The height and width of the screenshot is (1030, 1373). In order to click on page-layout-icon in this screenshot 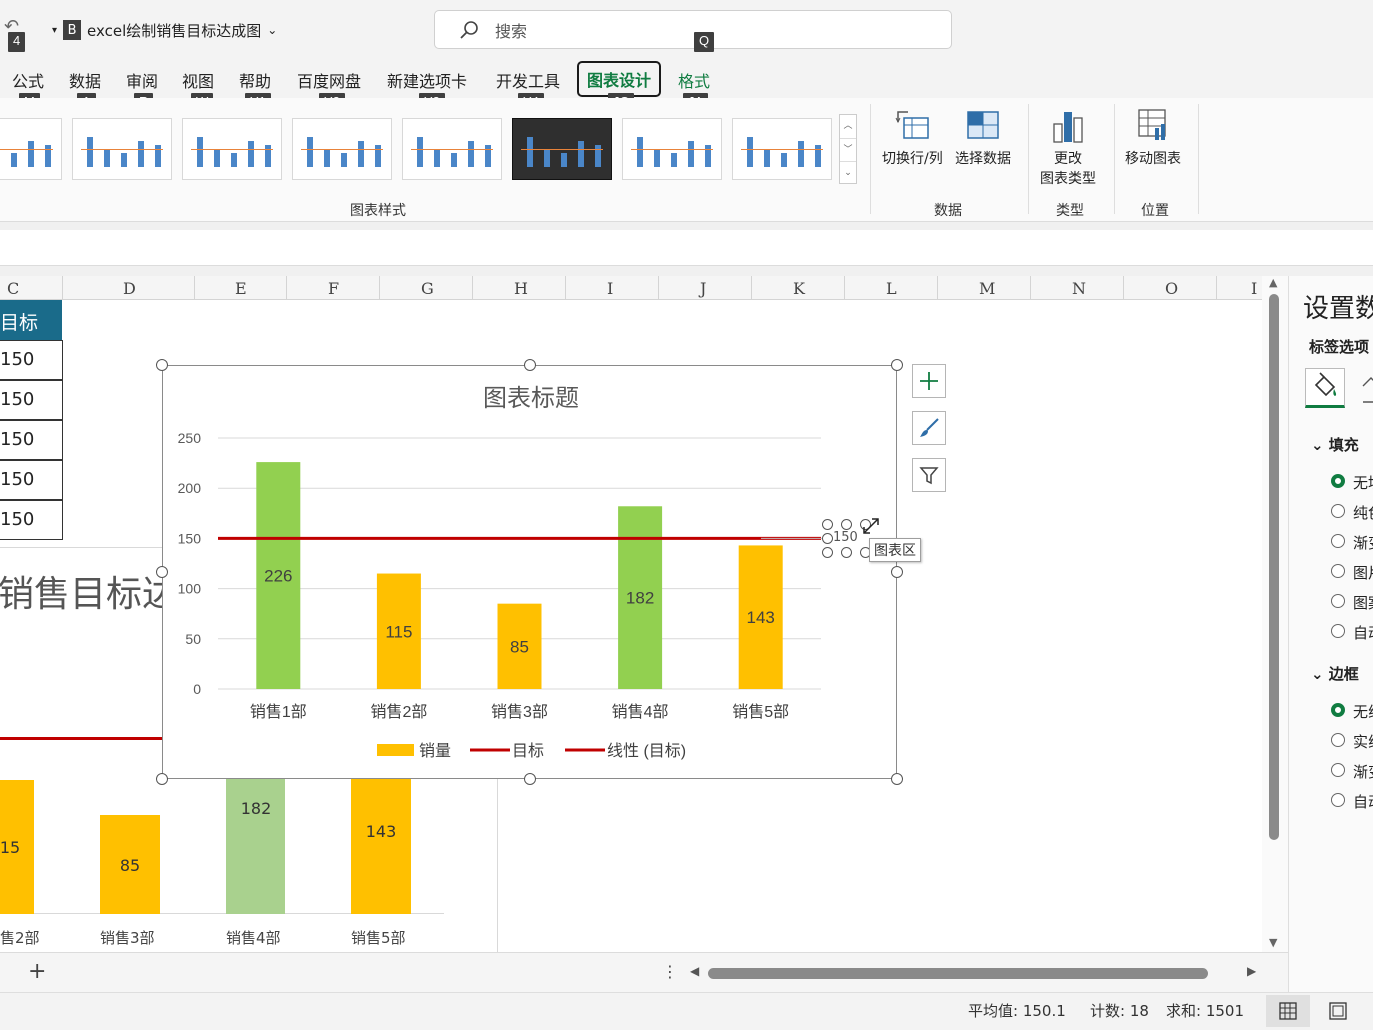, I will do `click(1338, 1011)`.